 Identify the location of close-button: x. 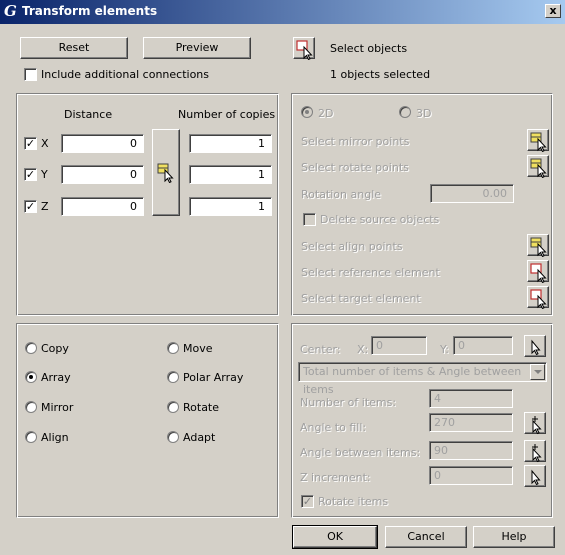
(553, 11).